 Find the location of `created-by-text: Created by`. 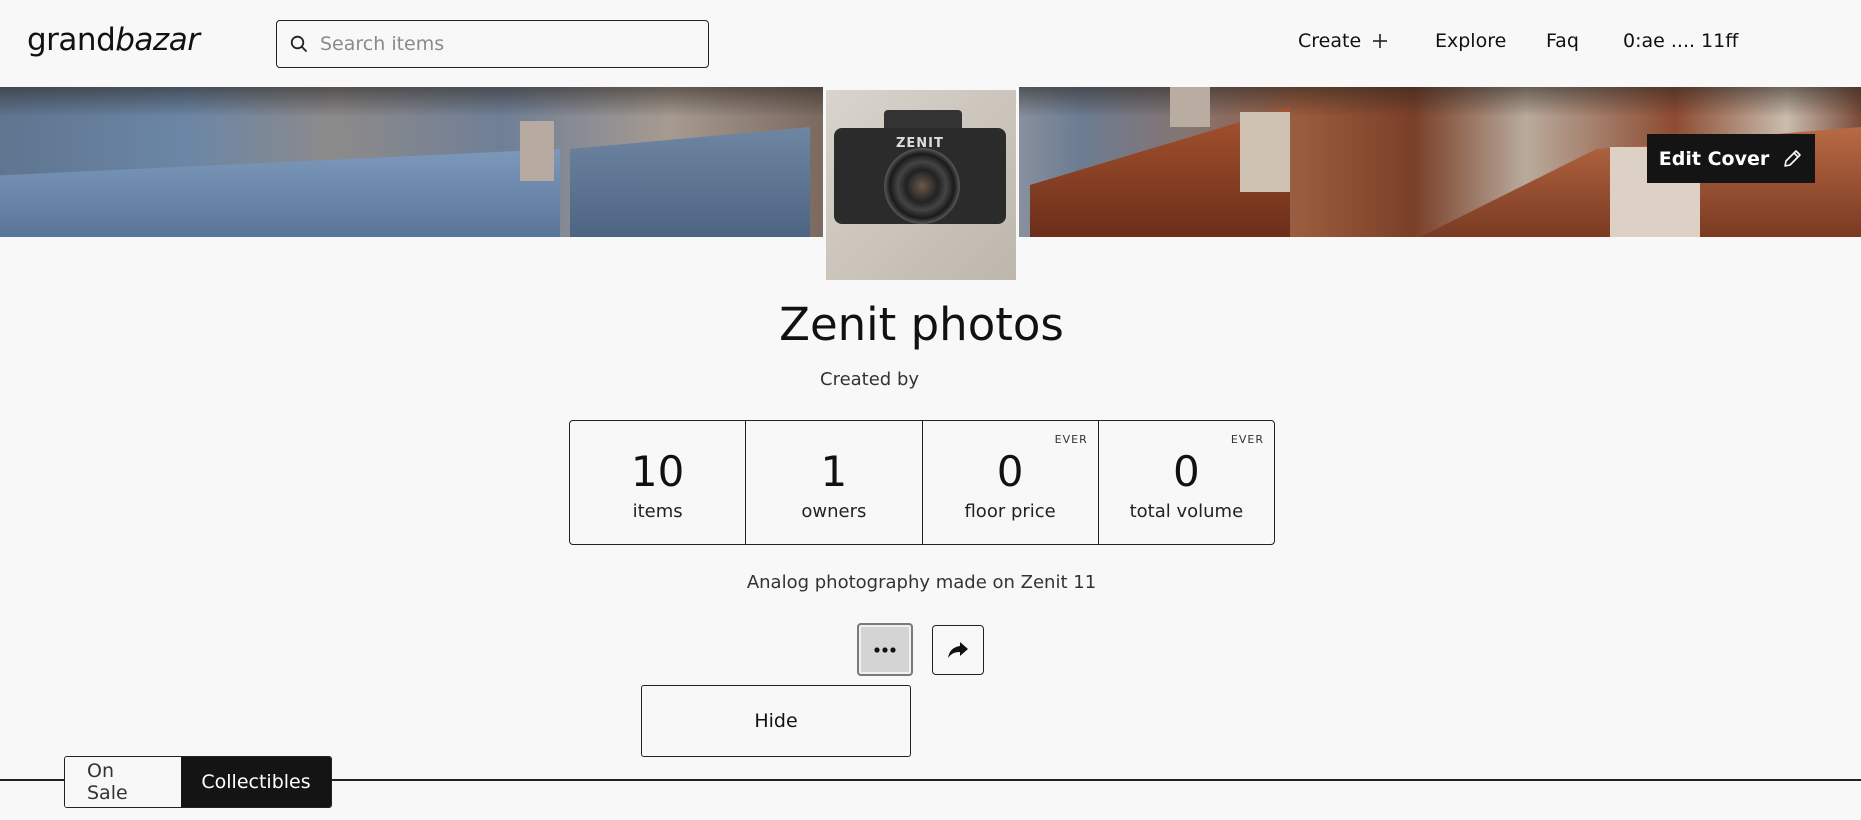

created-by-text: Created by is located at coordinates (870, 379).